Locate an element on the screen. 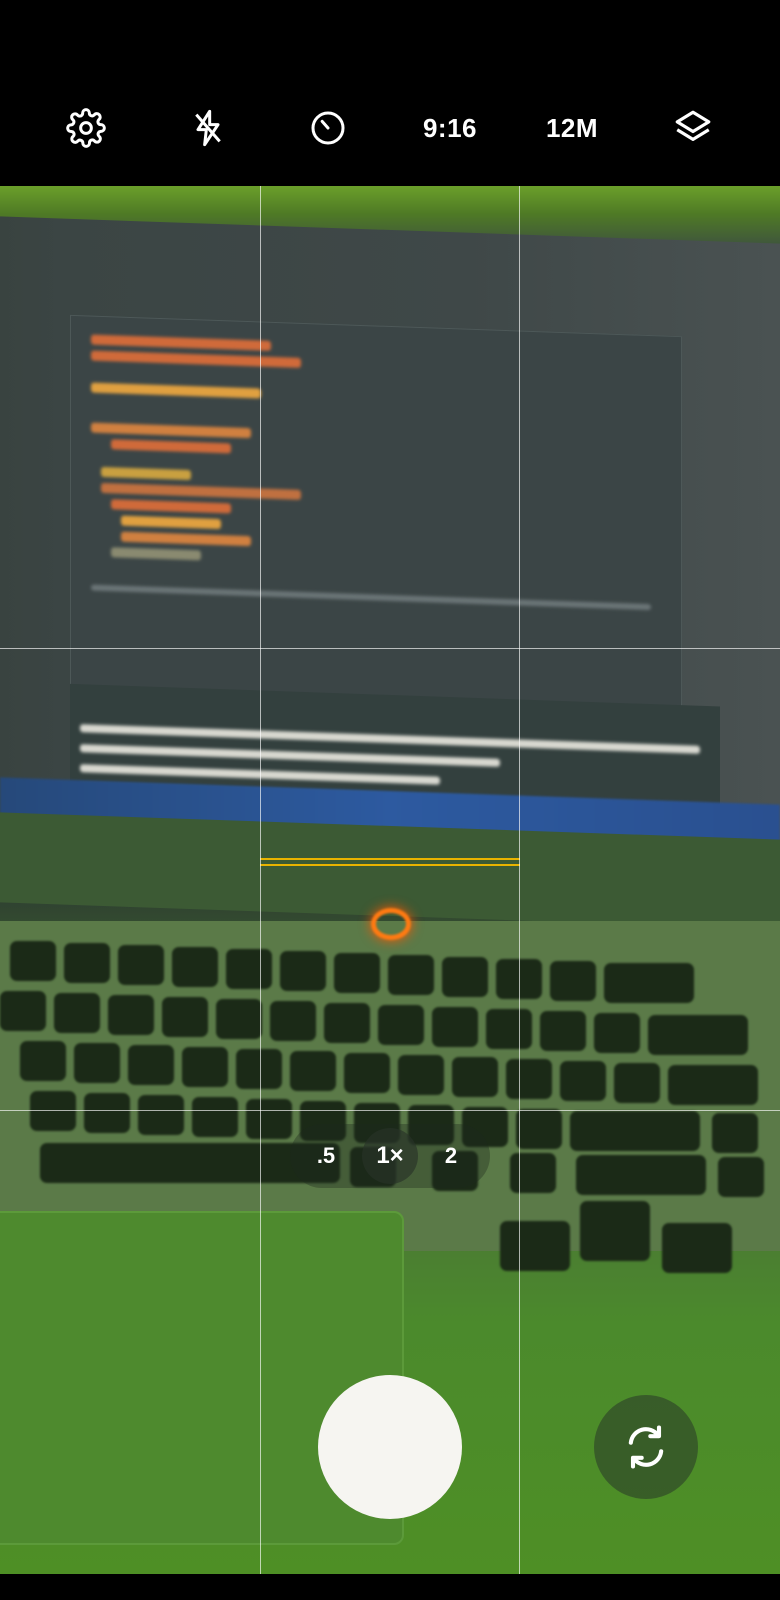 This screenshot has height=1600, width=780. zoom-2-button: 2 is located at coordinates (451, 1156).